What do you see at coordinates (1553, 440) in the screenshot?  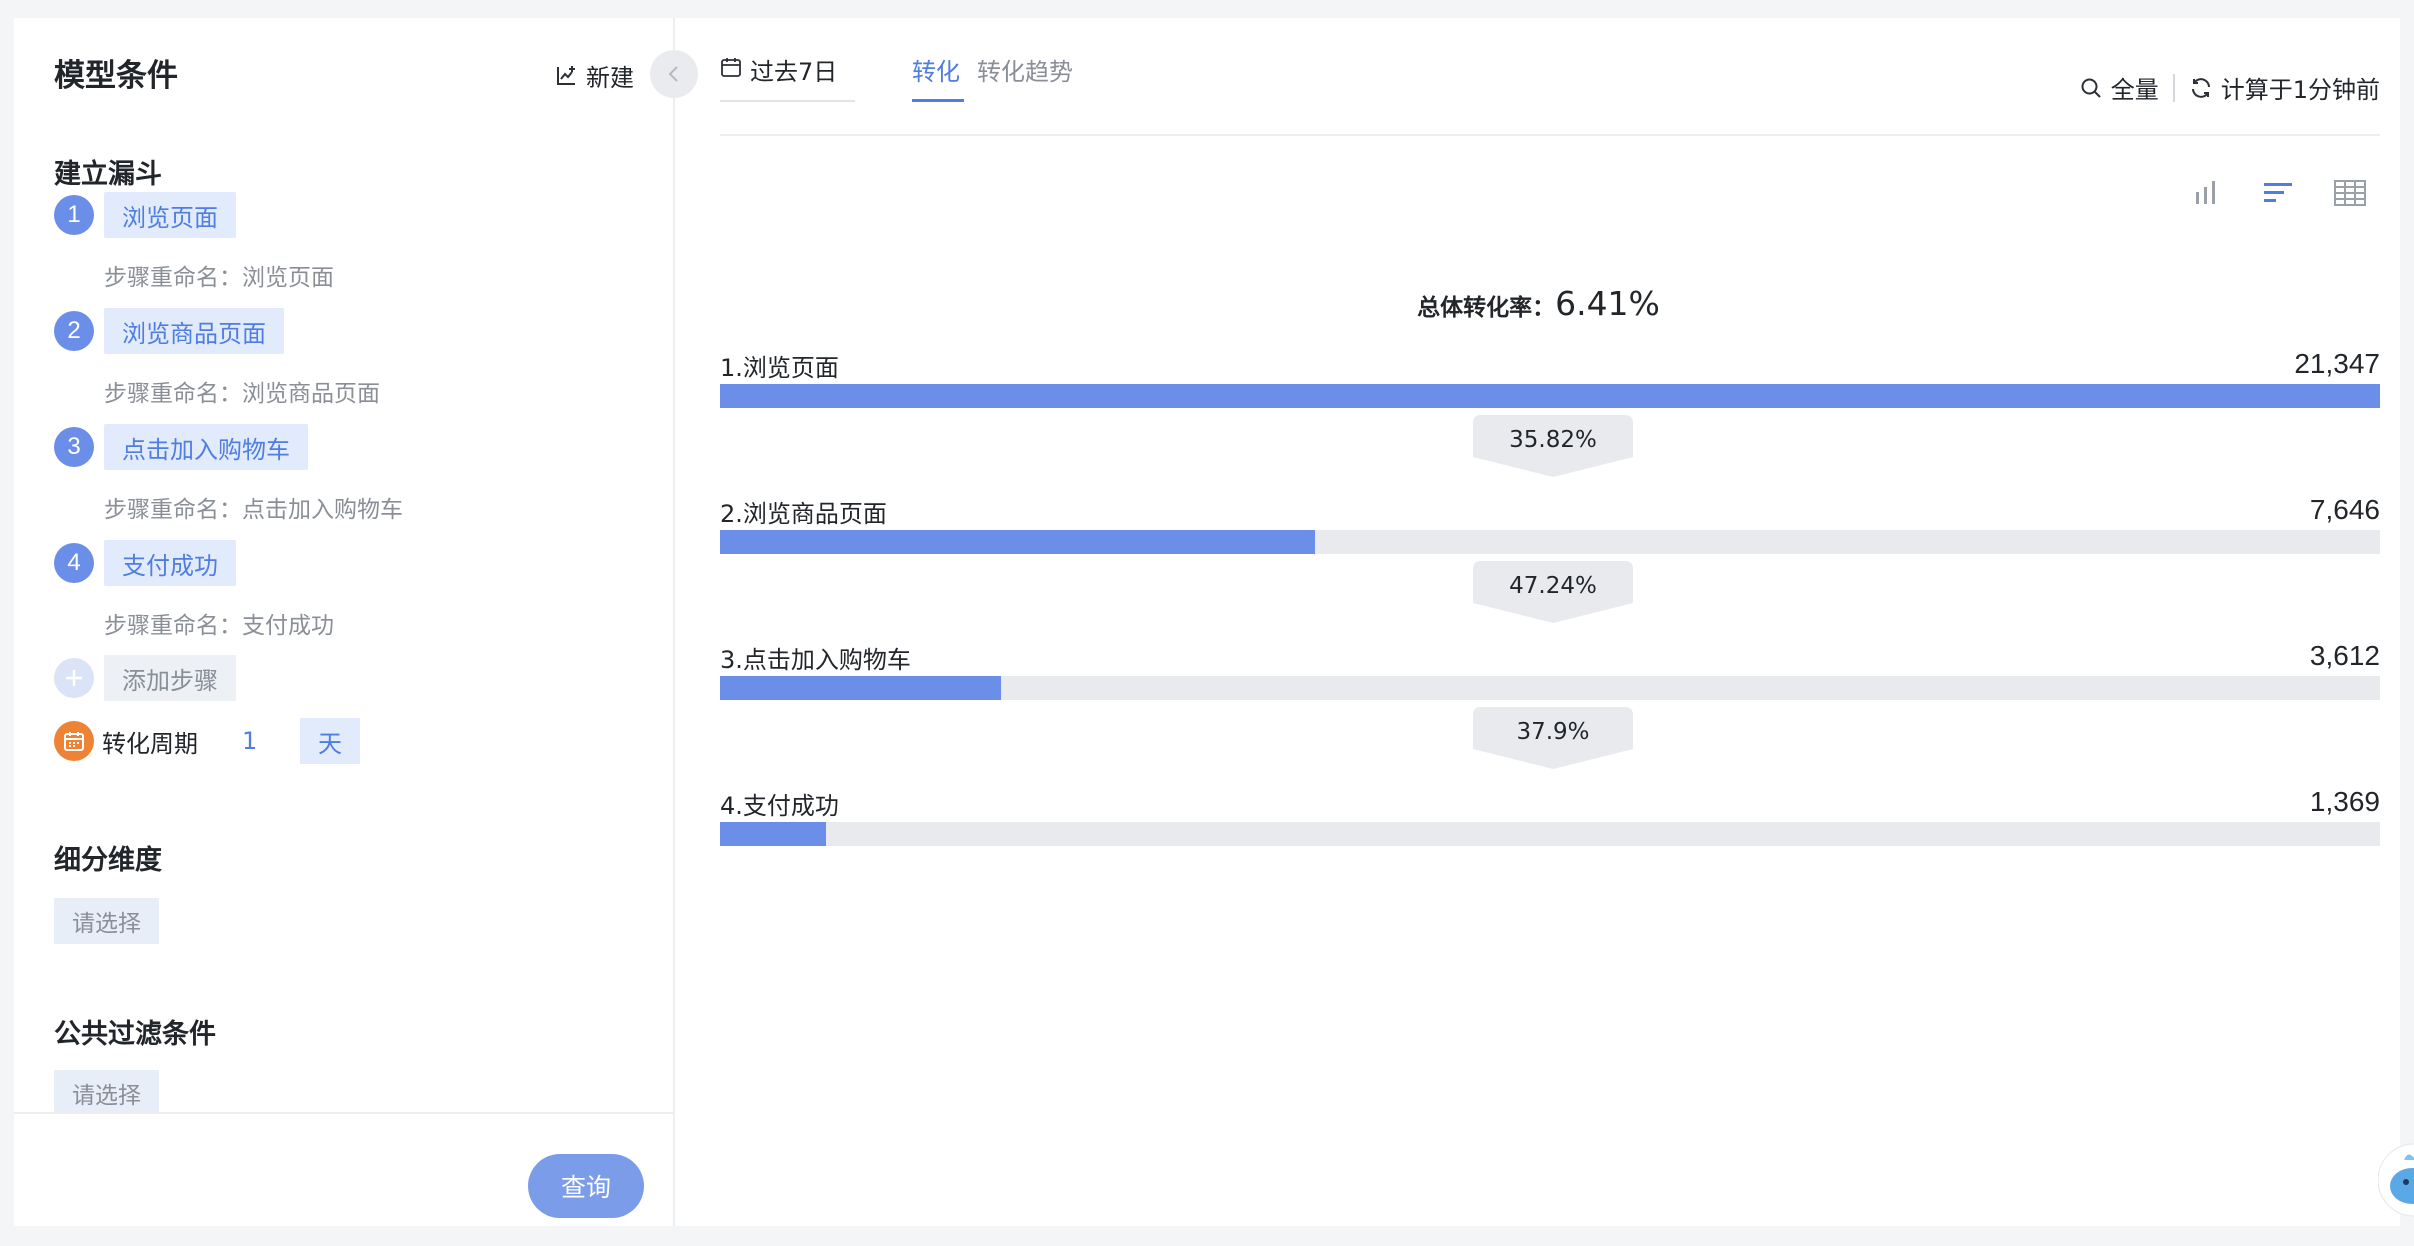 I see `step-conversion-rate: 35.82%` at bounding box center [1553, 440].